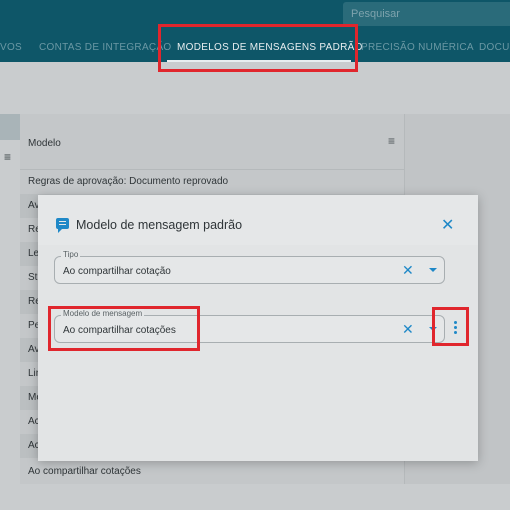 Image resolution: width=510 pixels, height=510 pixels. Describe the element at coordinates (426, 14) in the screenshot. I see `search-input: Pesquisar` at that location.